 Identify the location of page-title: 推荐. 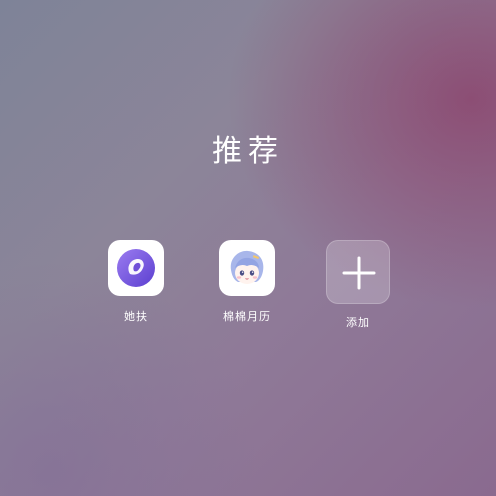
(248, 151).